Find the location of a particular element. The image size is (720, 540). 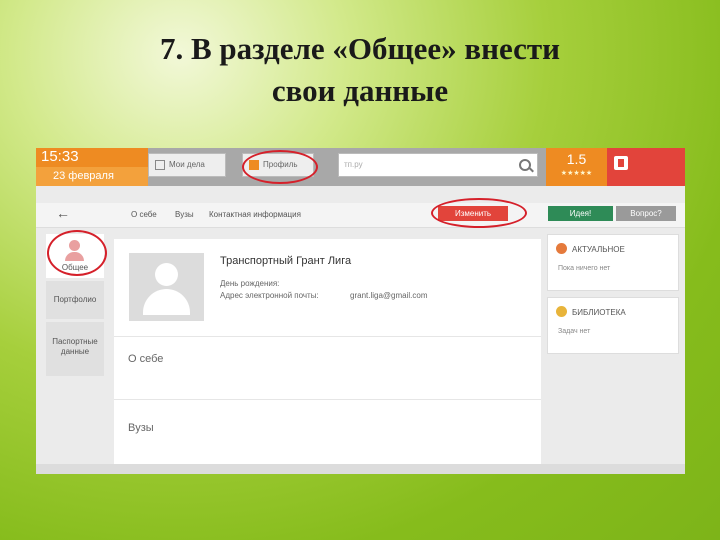

back-arrow-icon: ← is located at coordinates (63, 213).